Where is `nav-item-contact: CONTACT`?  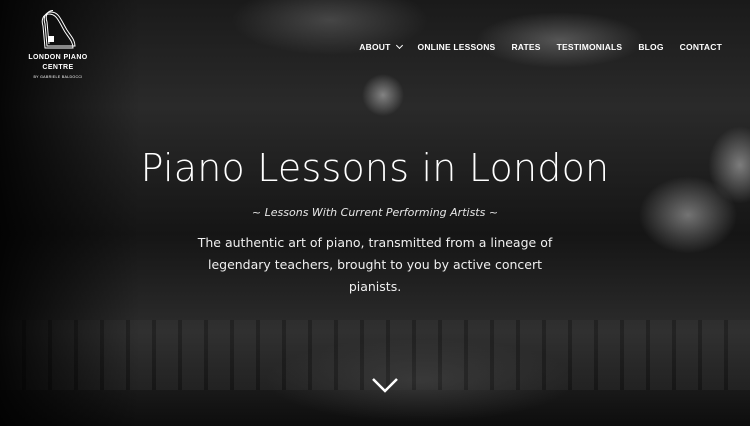
nav-item-contact: CONTACT is located at coordinates (701, 47).